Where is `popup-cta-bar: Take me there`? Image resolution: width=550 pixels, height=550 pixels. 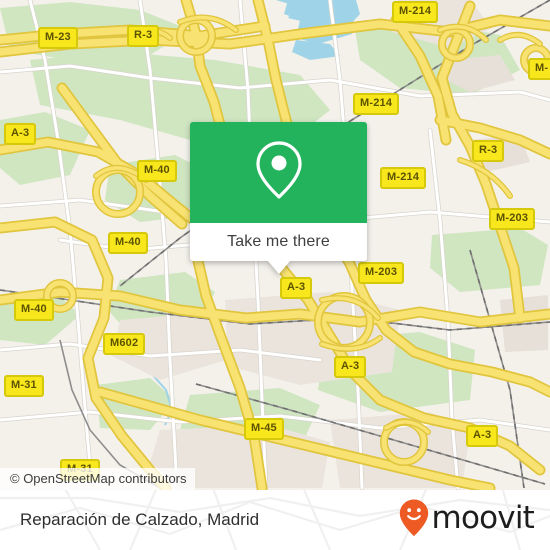
popup-cta-bar: Take me there is located at coordinates (278, 242).